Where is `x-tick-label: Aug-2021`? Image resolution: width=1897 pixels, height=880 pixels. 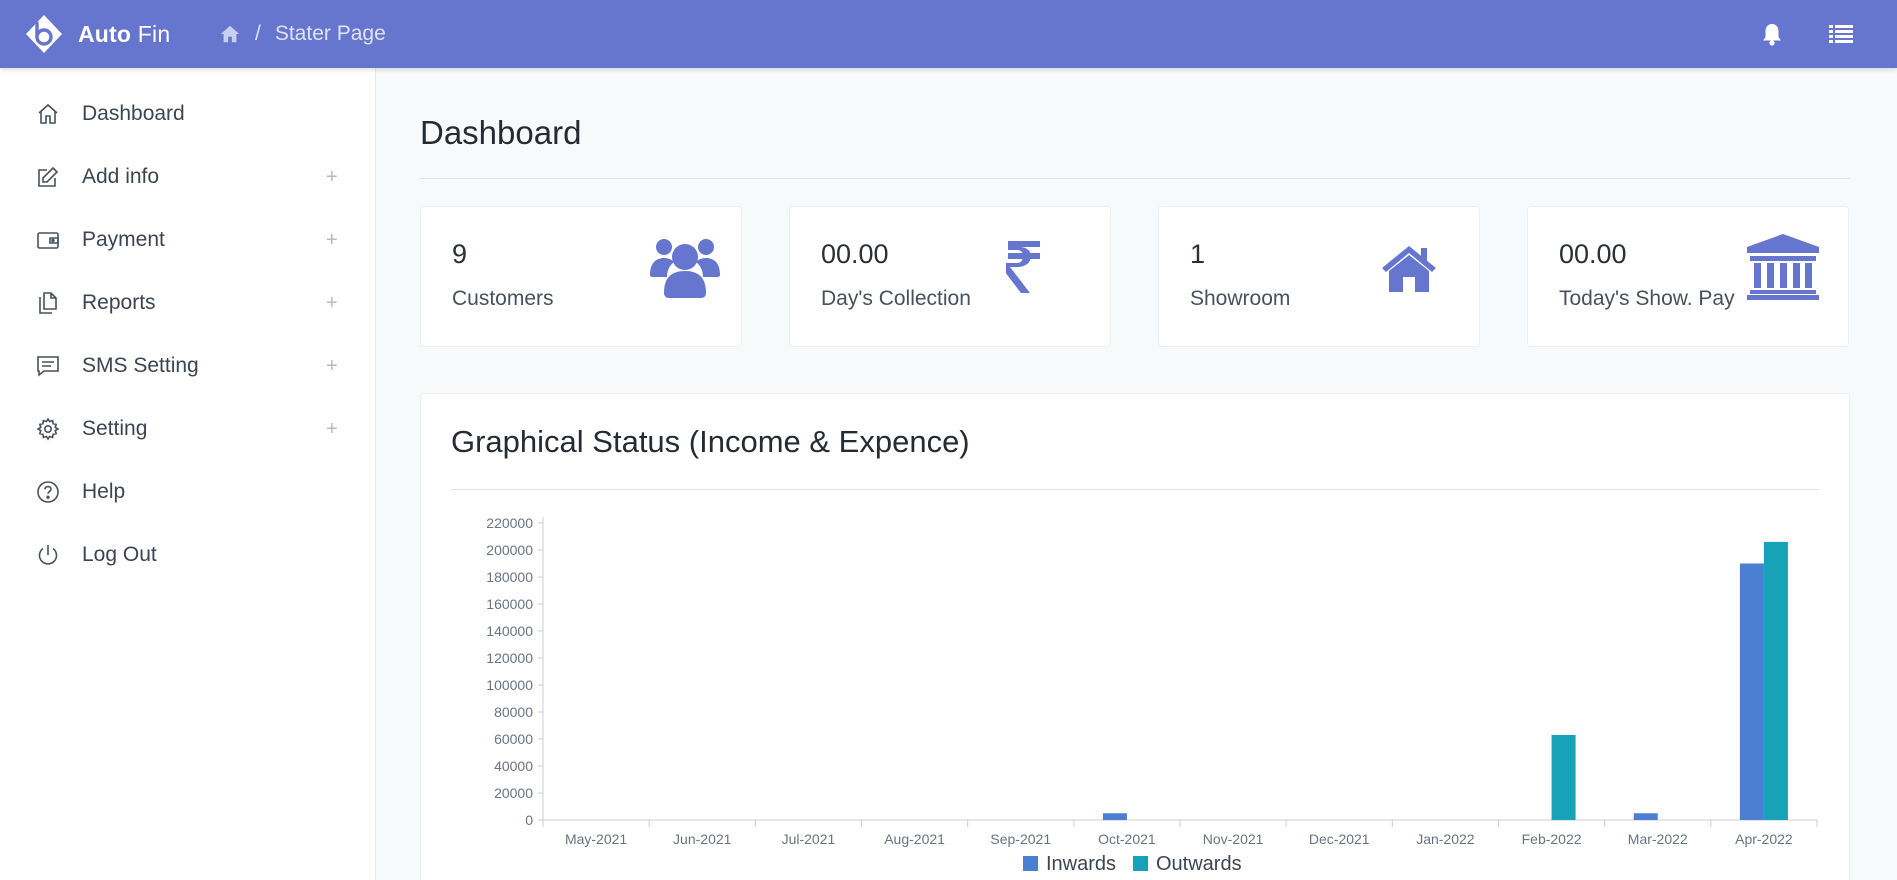 x-tick-label: Aug-2021 is located at coordinates (914, 839).